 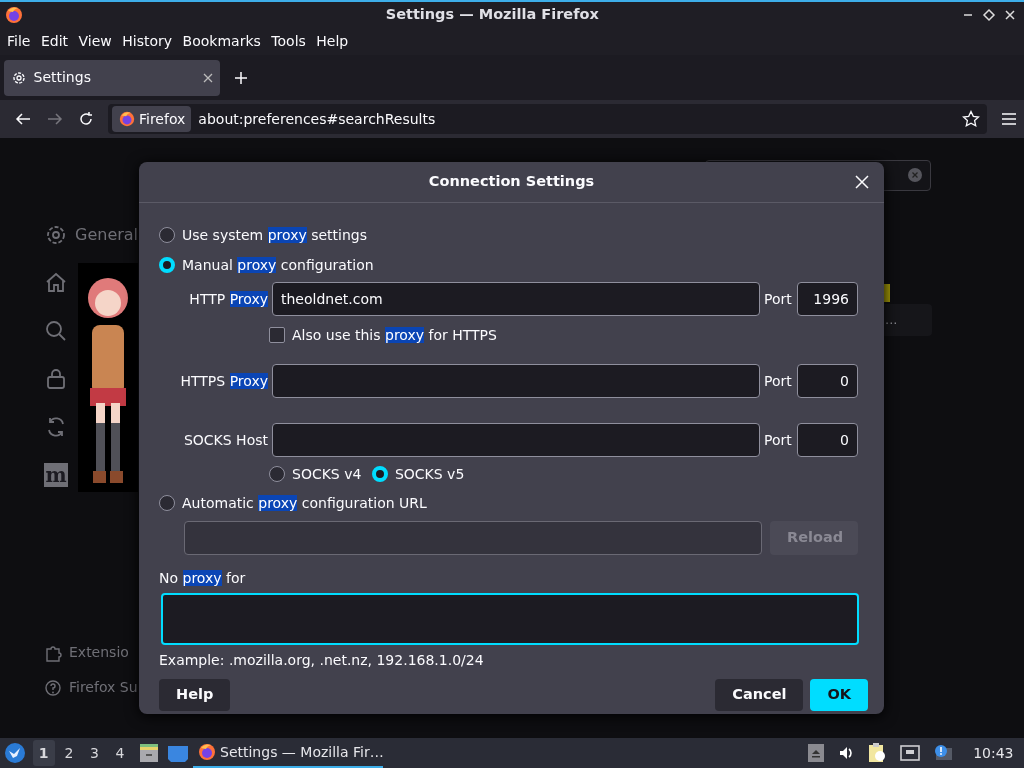 I want to click on url-text: about:preferences#searchResults, so click(x=317, y=119).